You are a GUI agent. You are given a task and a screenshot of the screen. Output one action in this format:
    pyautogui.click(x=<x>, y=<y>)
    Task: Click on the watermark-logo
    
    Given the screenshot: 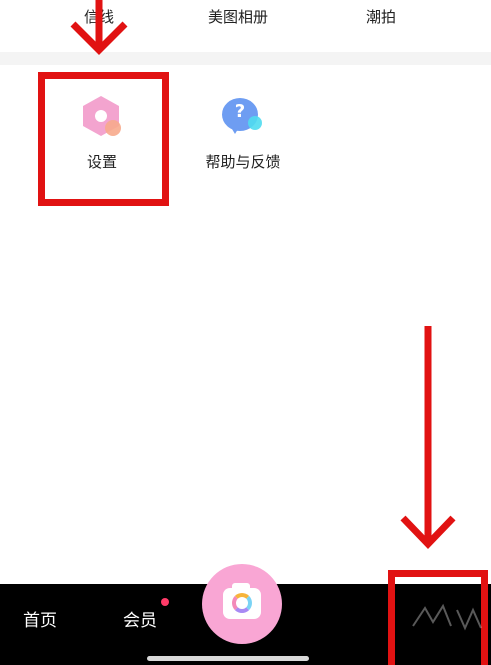 What is the action you would take?
    pyautogui.click(x=447, y=617)
    